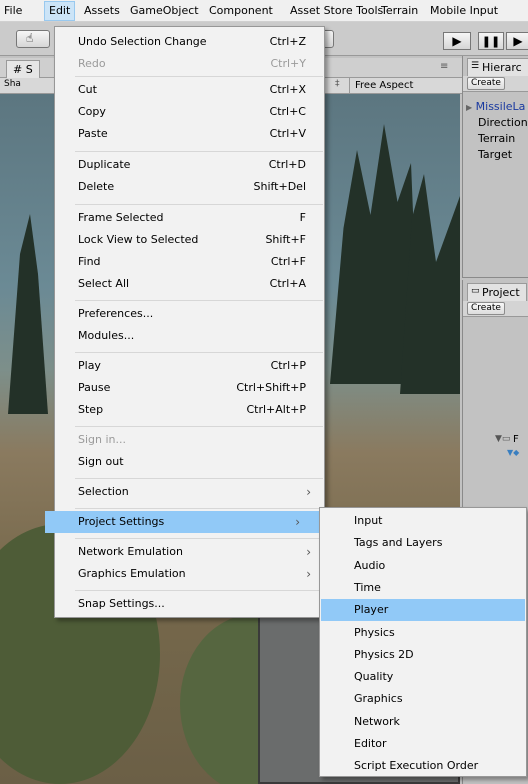  What do you see at coordinates (398, 543) in the screenshot?
I see `submenu-item-label: Tags and Layers` at bounding box center [398, 543].